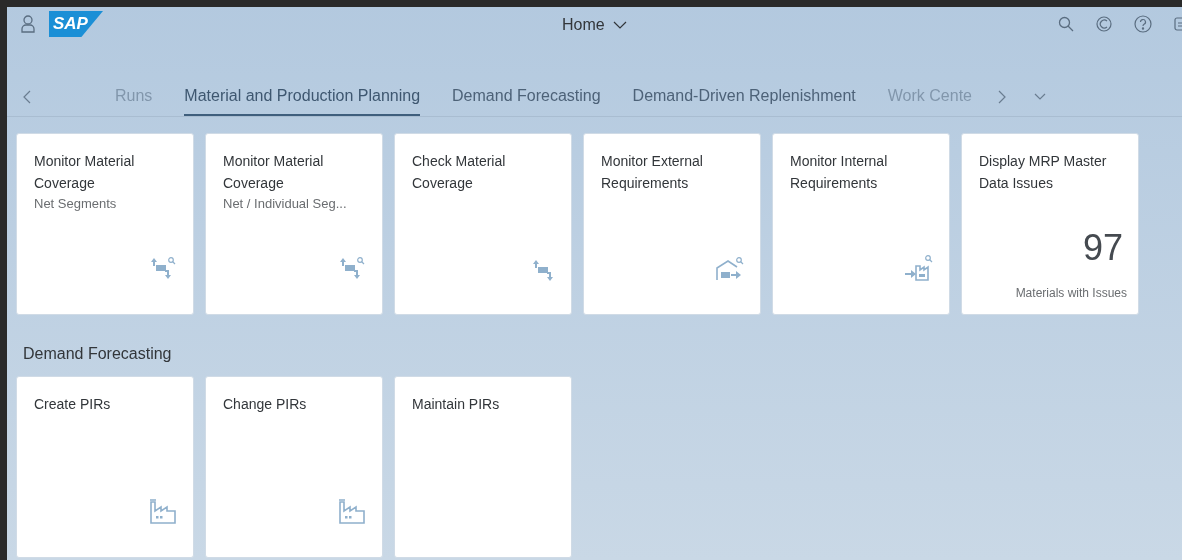 This screenshot has height=560, width=1182. What do you see at coordinates (1143, 24) in the screenshot?
I see `help-icon` at bounding box center [1143, 24].